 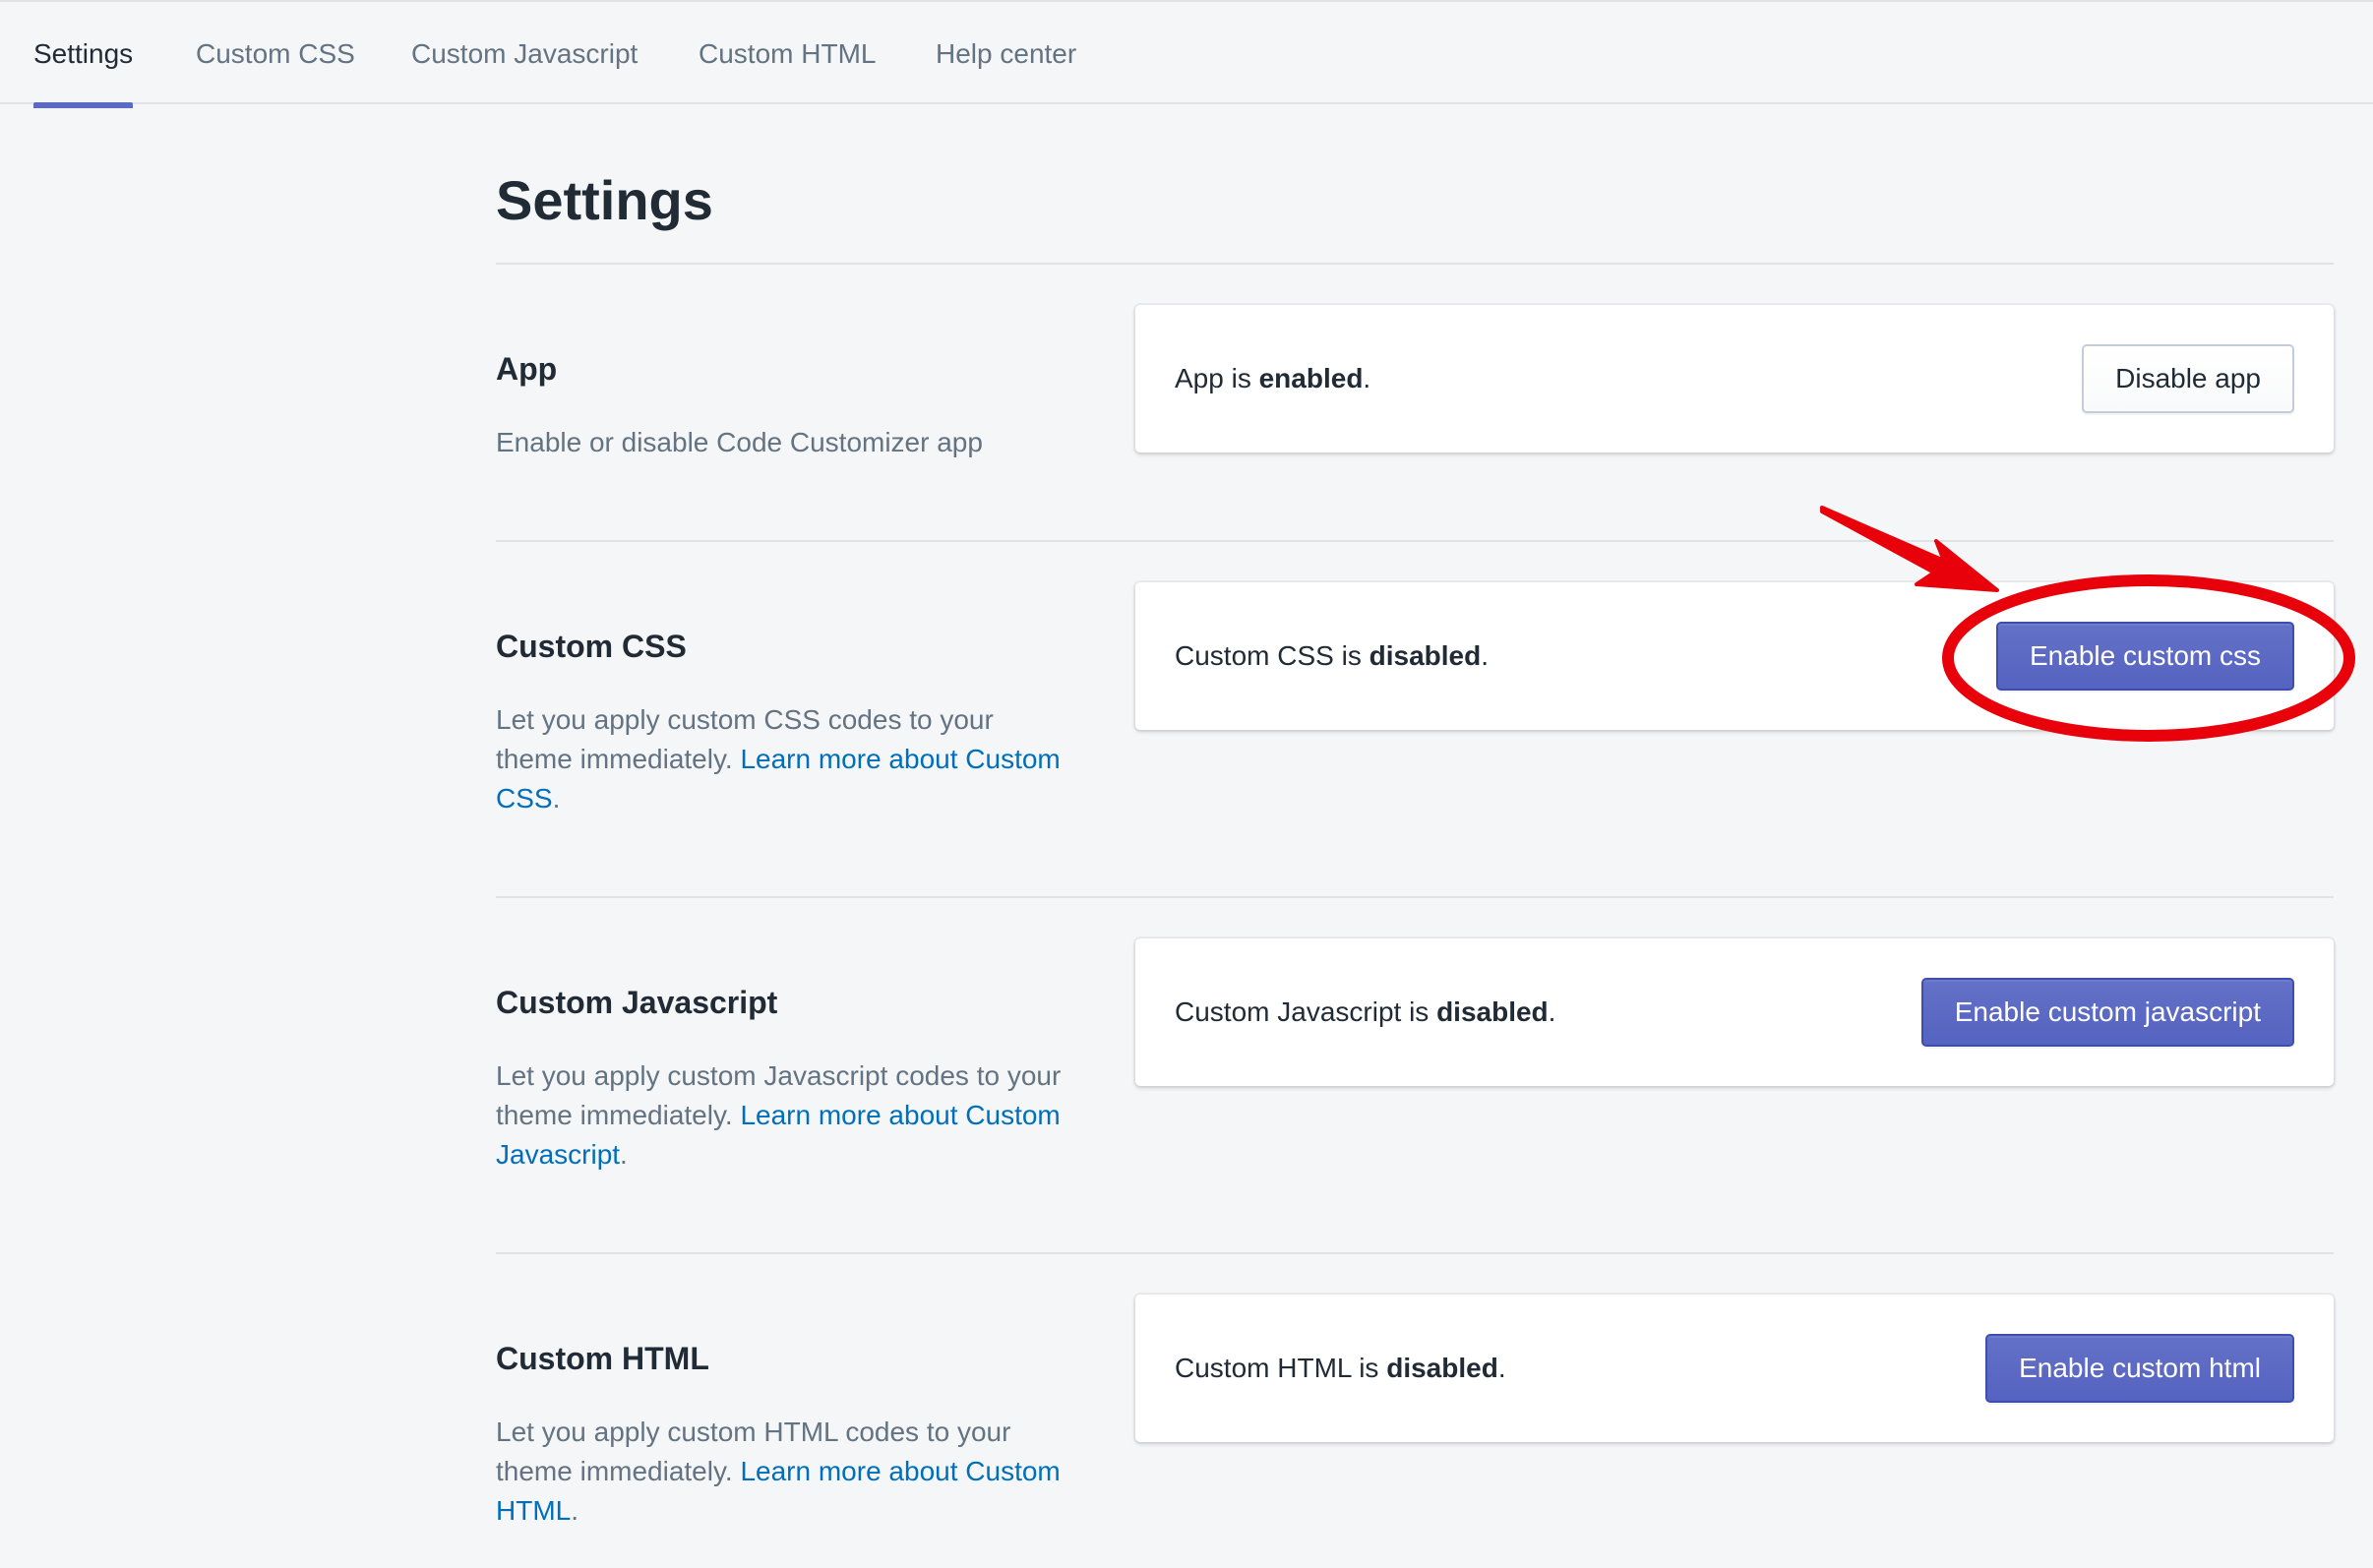 I want to click on custom-javascript-status-value: disabled, so click(x=1493, y=1011).